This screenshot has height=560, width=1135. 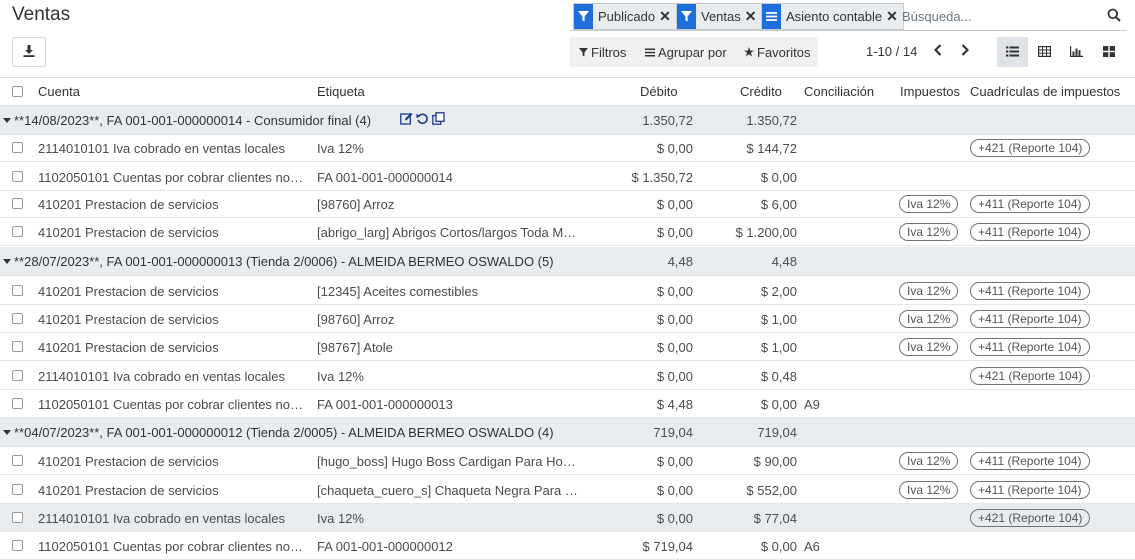 What do you see at coordinates (748, 148) in the screenshot?
I see `credit-cell: $ 144,72` at bounding box center [748, 148].